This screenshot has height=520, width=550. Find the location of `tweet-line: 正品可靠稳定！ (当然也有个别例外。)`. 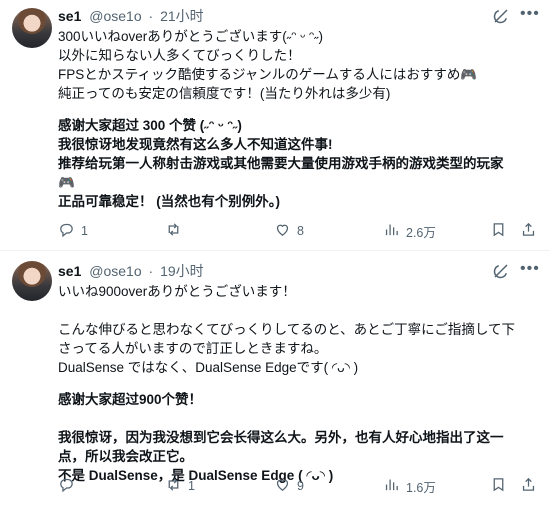

tweet-line: 正品可靠稳定！ (当然也有个别例外。) is located at coordinates (169, 201).